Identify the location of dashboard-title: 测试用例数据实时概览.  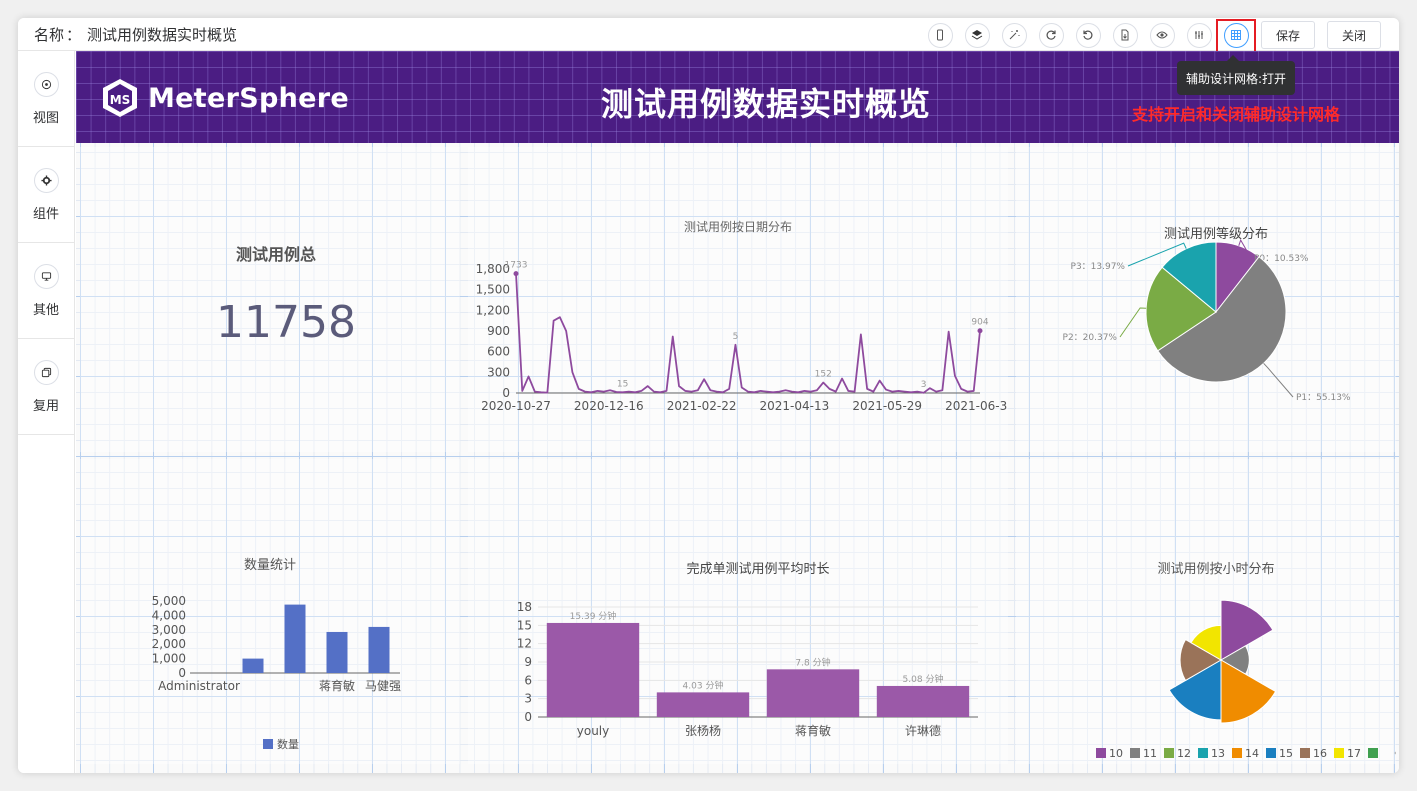
(765, 104).